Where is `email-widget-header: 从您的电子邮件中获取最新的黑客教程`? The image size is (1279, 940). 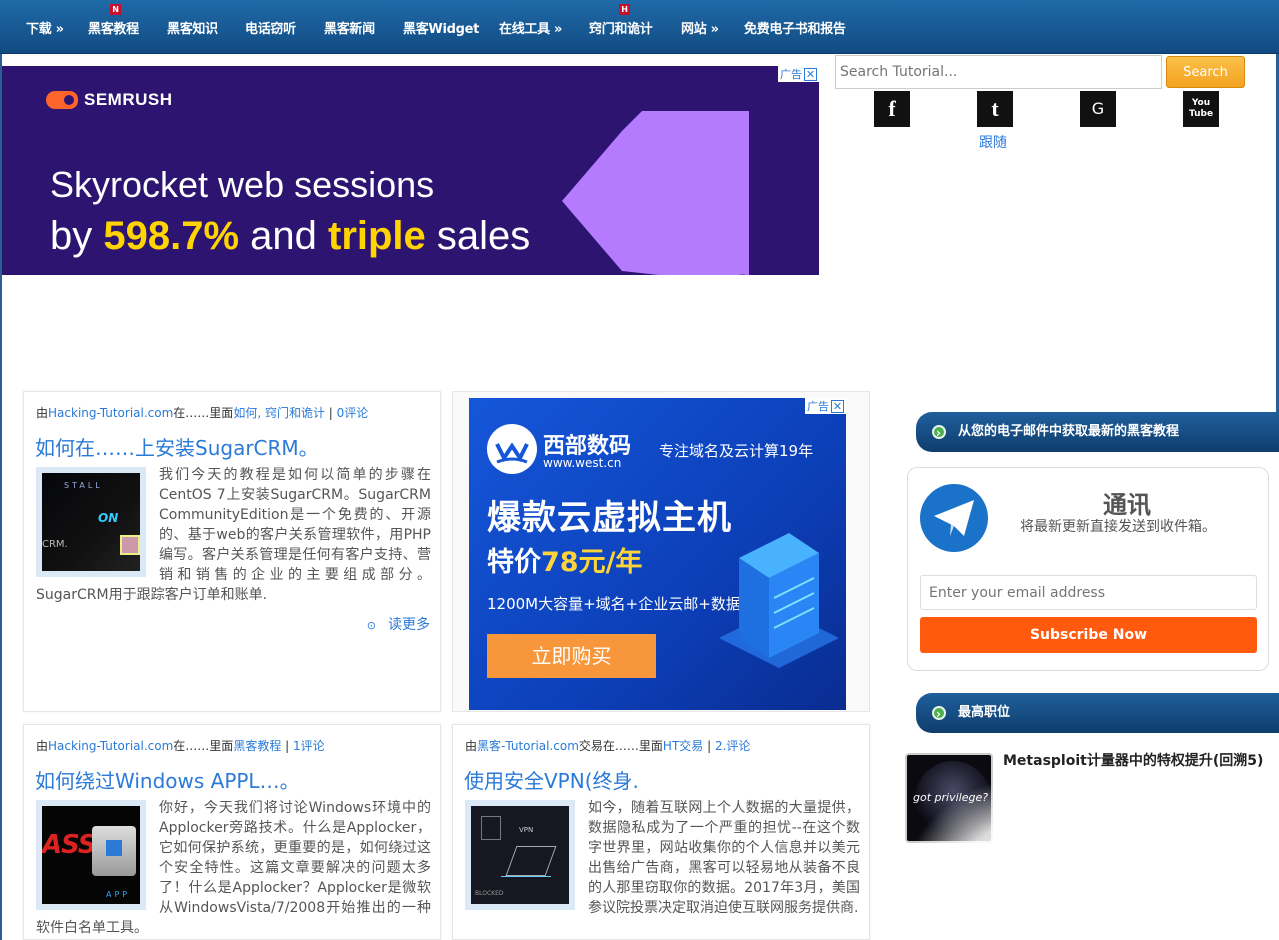
email-widget-header: 从您的电子邮件中获取最新的黑客教程 is located at coordinates (1097, 432).